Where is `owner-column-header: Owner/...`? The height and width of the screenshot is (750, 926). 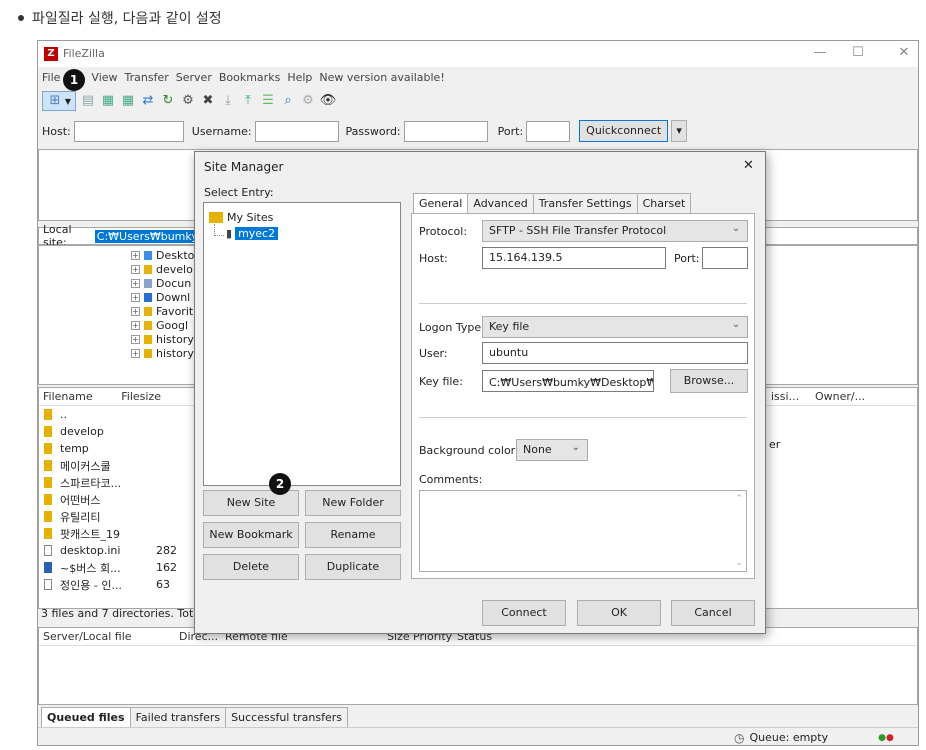
owner-column-header: Owner/... is located at coordinates (840, 396).